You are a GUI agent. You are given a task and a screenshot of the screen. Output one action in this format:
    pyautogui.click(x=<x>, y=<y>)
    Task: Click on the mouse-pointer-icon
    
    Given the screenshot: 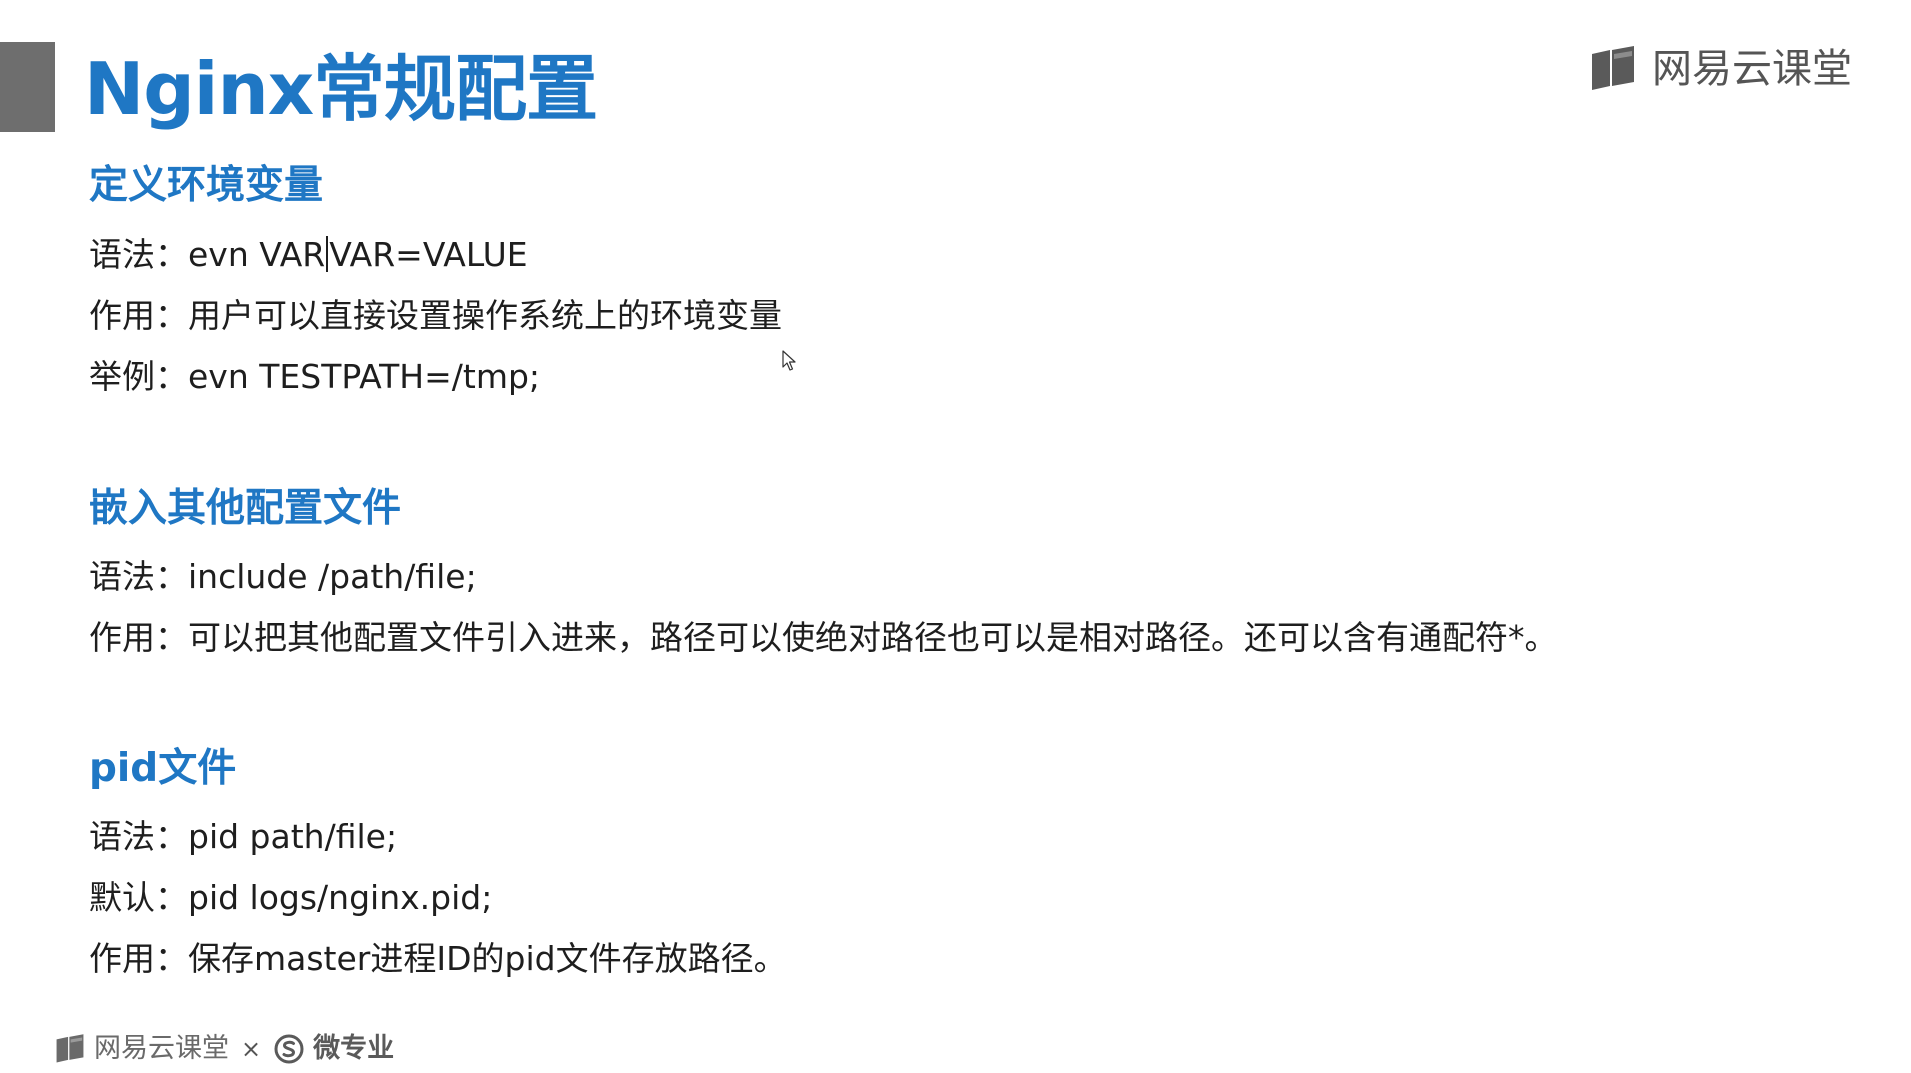 What is the action you would take?
    pyautogui.click(x=789, y=360)
    